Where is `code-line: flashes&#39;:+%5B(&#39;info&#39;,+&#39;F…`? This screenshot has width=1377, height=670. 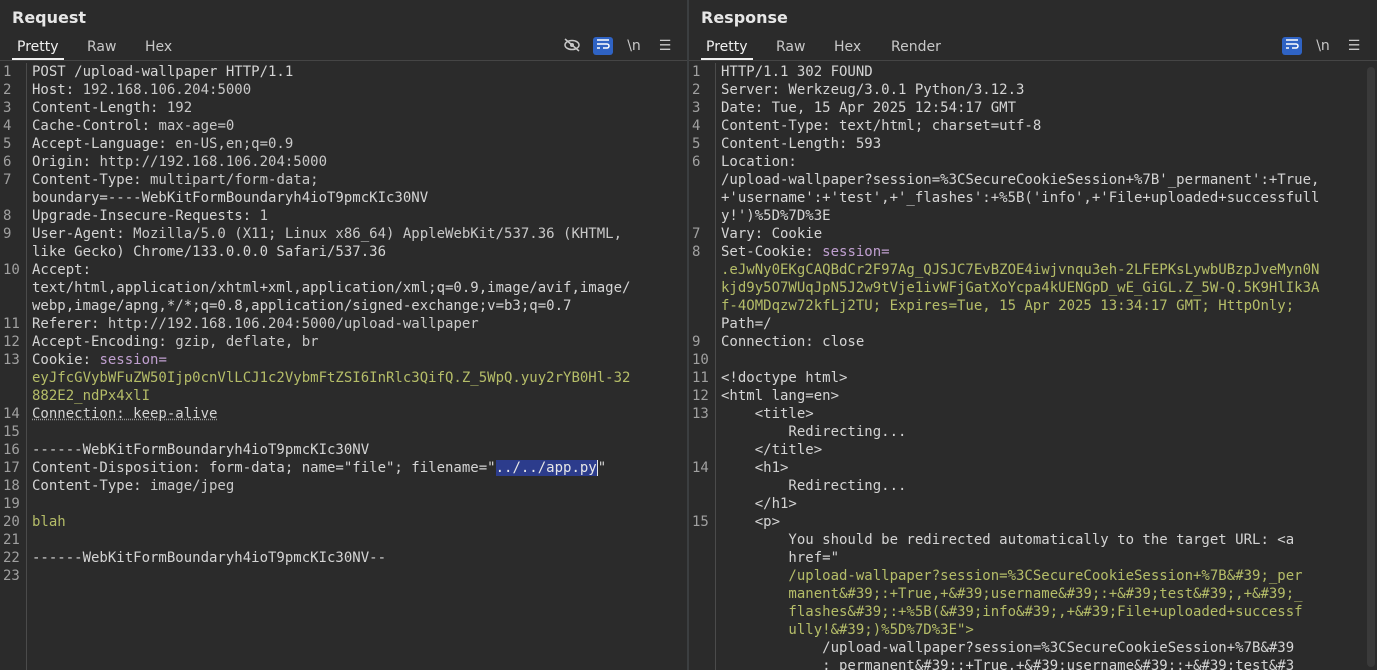 code-line: flashes&#39;:+%5B(&#39;info&#39;,+&#39;F… is located at coordinates (1033, 612).